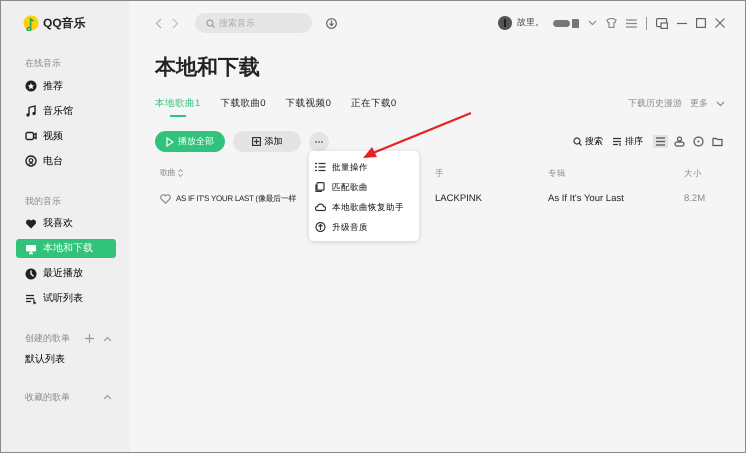 The width and height of the screenshot is (746, 453). Describe the element at coordinates (64, 23) in the screenshot. I see `app-name: QQ音乐` at that location.